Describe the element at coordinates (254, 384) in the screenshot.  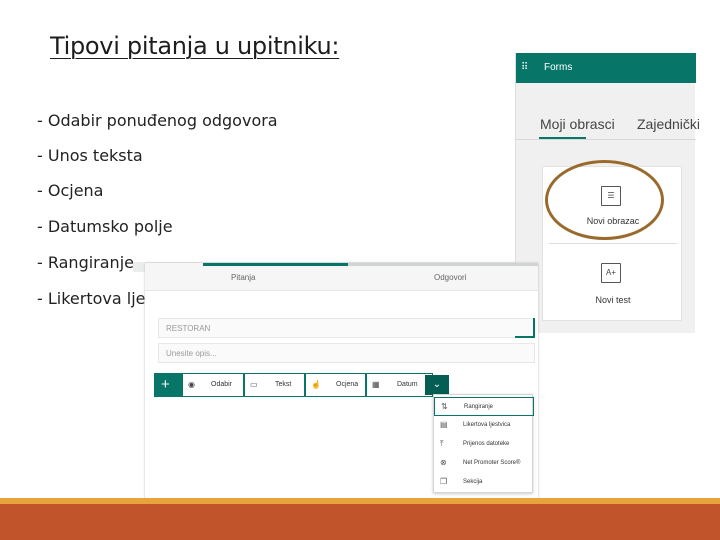
I see `text-icon: ▭` at that location.